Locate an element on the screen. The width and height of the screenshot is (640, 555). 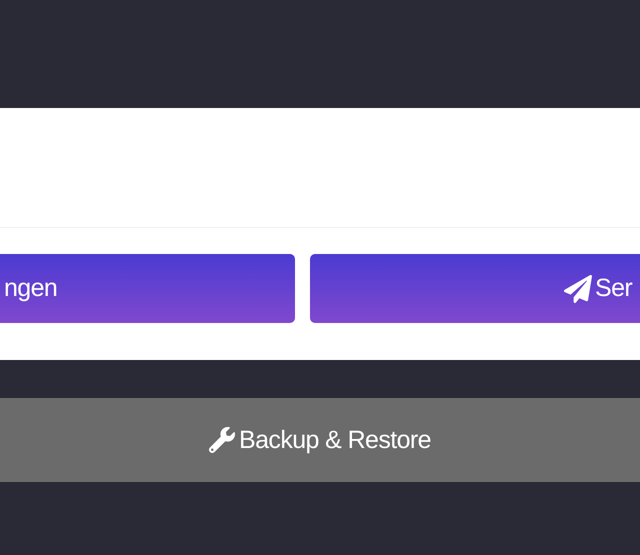
send-icon is located at coordinates (578, 288).